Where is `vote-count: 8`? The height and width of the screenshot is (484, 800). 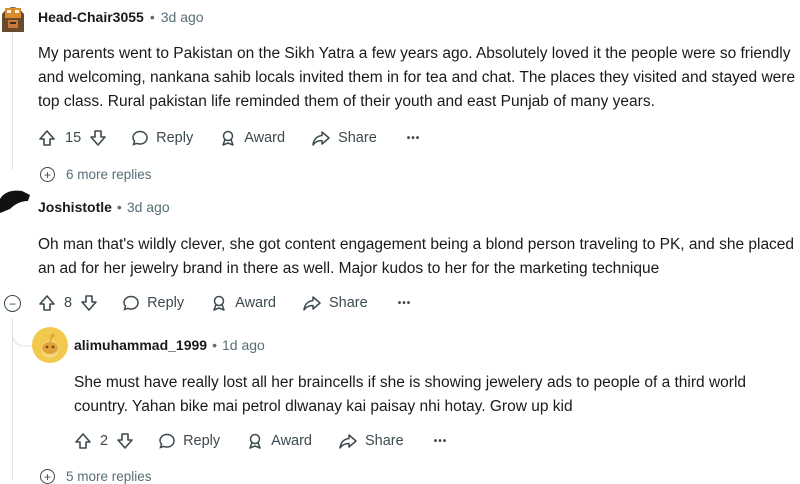
vote-count: 8 is located at coordinates (68, 303).